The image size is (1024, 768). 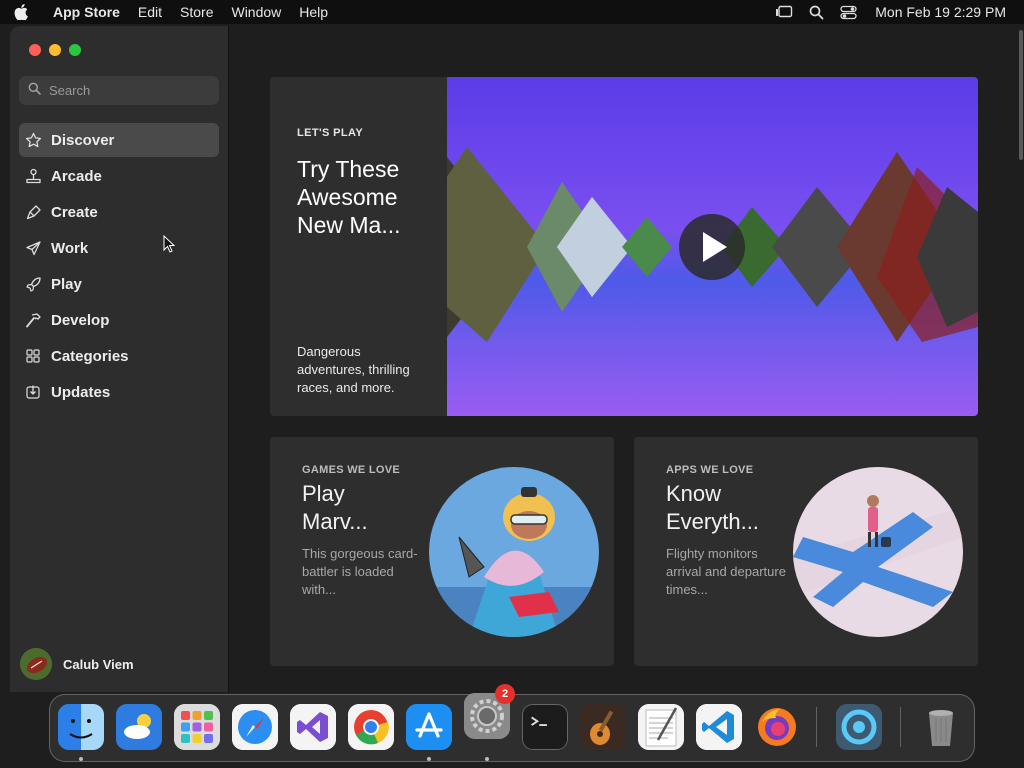 What do you see at coordinates (33, 356) in the screenshot?
I see `grid-icon` at bounding box center [33, 356].